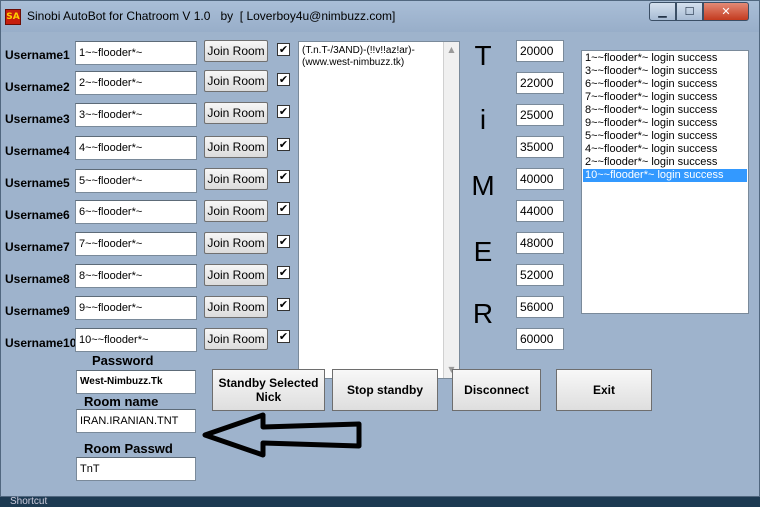 This screenshot has width=760, height=507. Describe the element at coordinates (37, 215) in the screenshot. I see `username-label: Username6` at that location.